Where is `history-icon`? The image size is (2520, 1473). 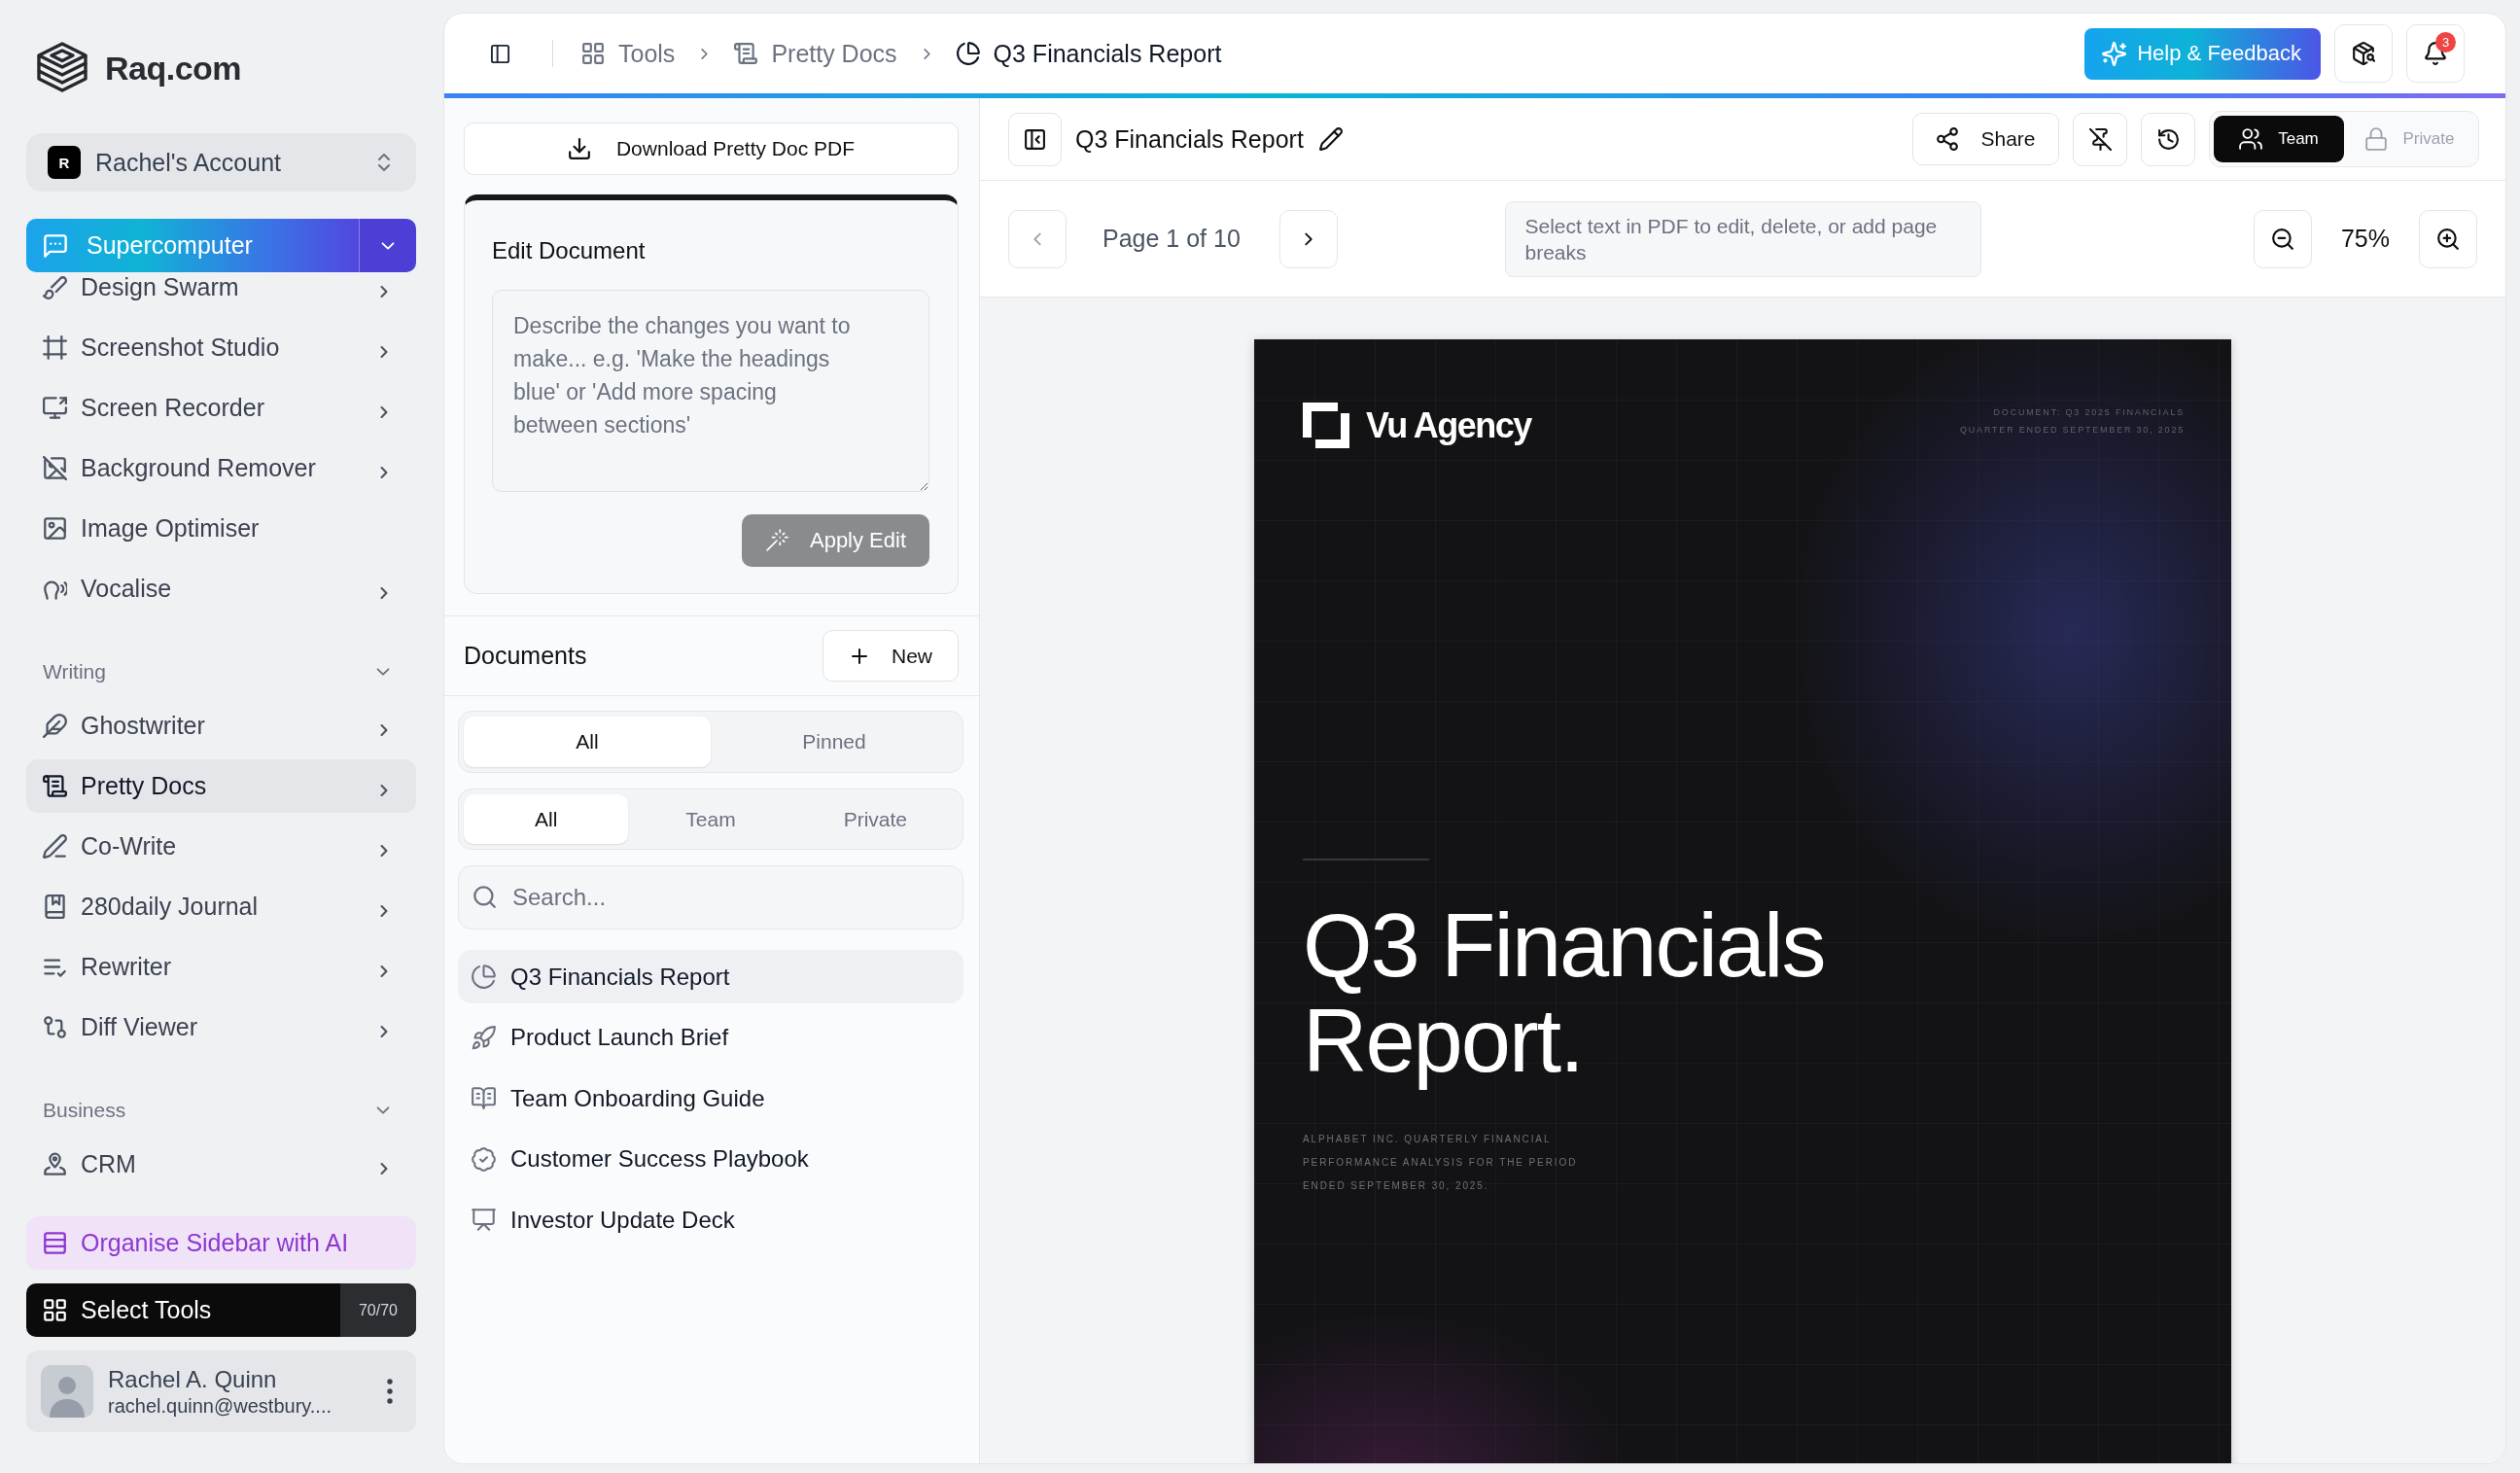
history-icon is located at coordinates (2168, 139).